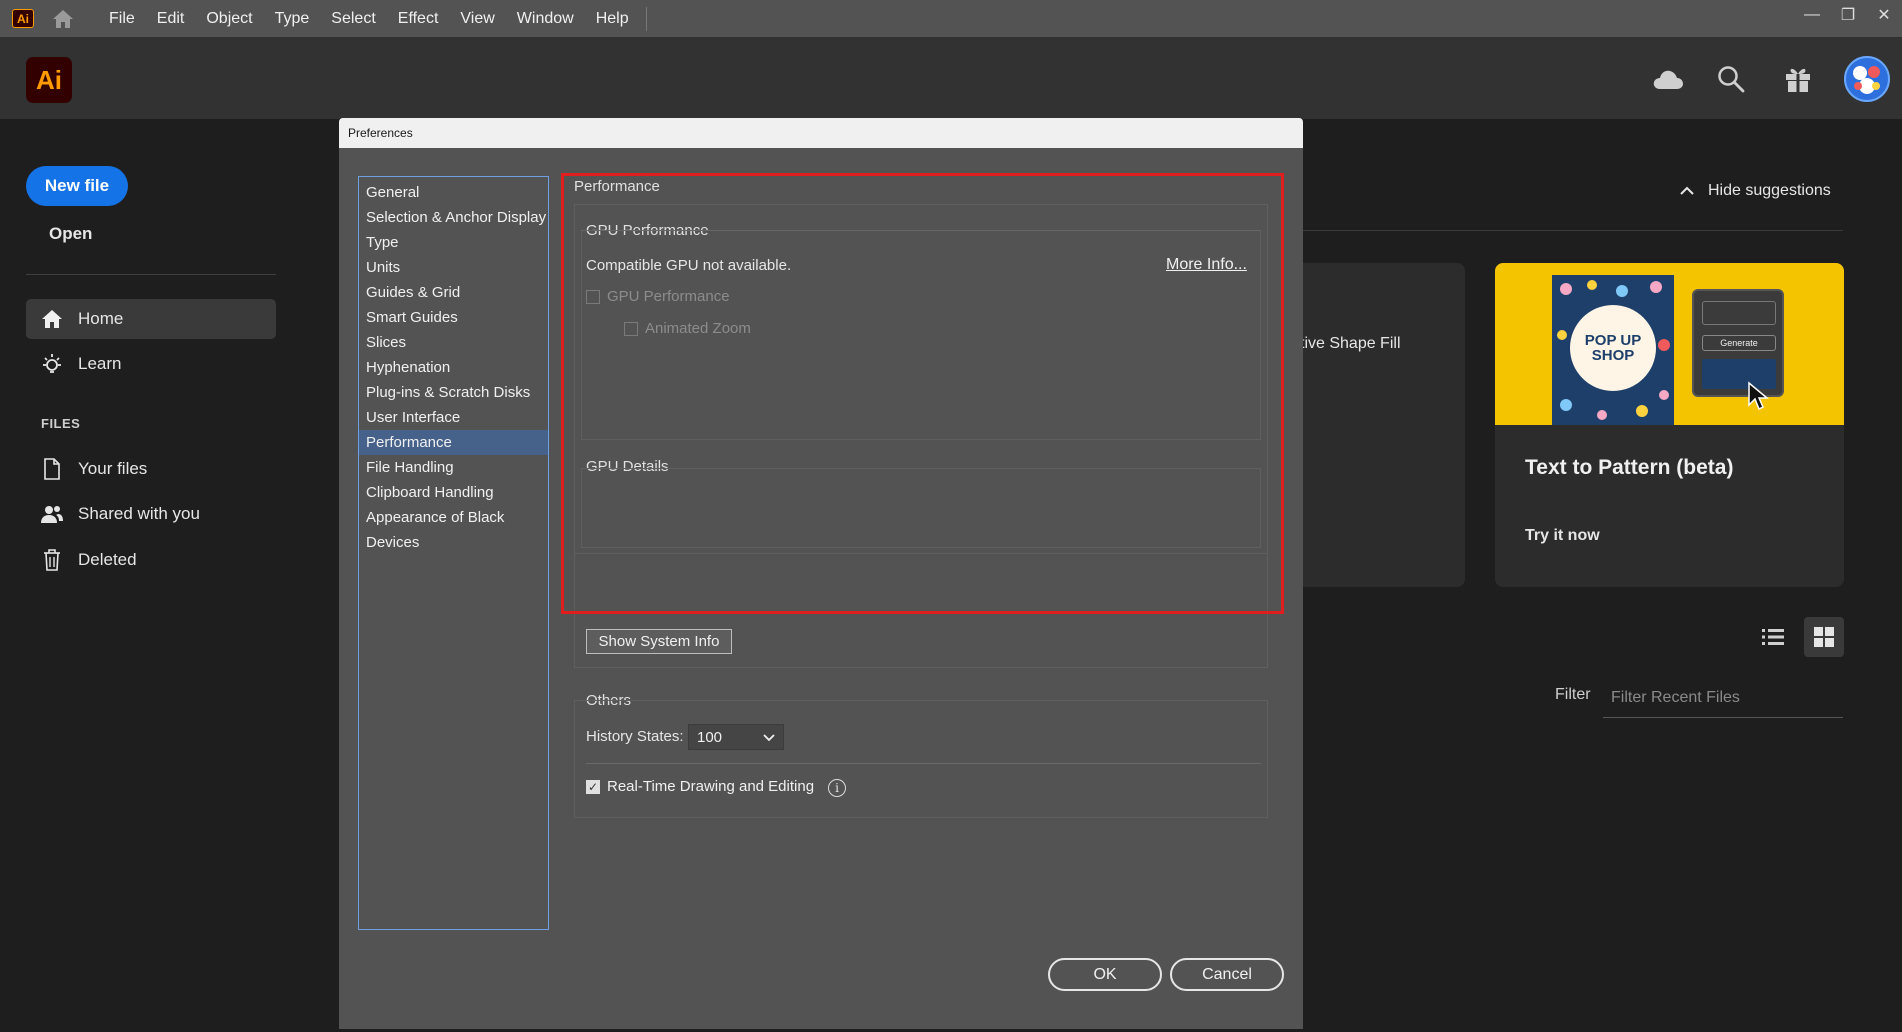 This screenshot has width=1902, height=1032. I want to click on poster-text: POP UP SHOP, so click(1613, 348).